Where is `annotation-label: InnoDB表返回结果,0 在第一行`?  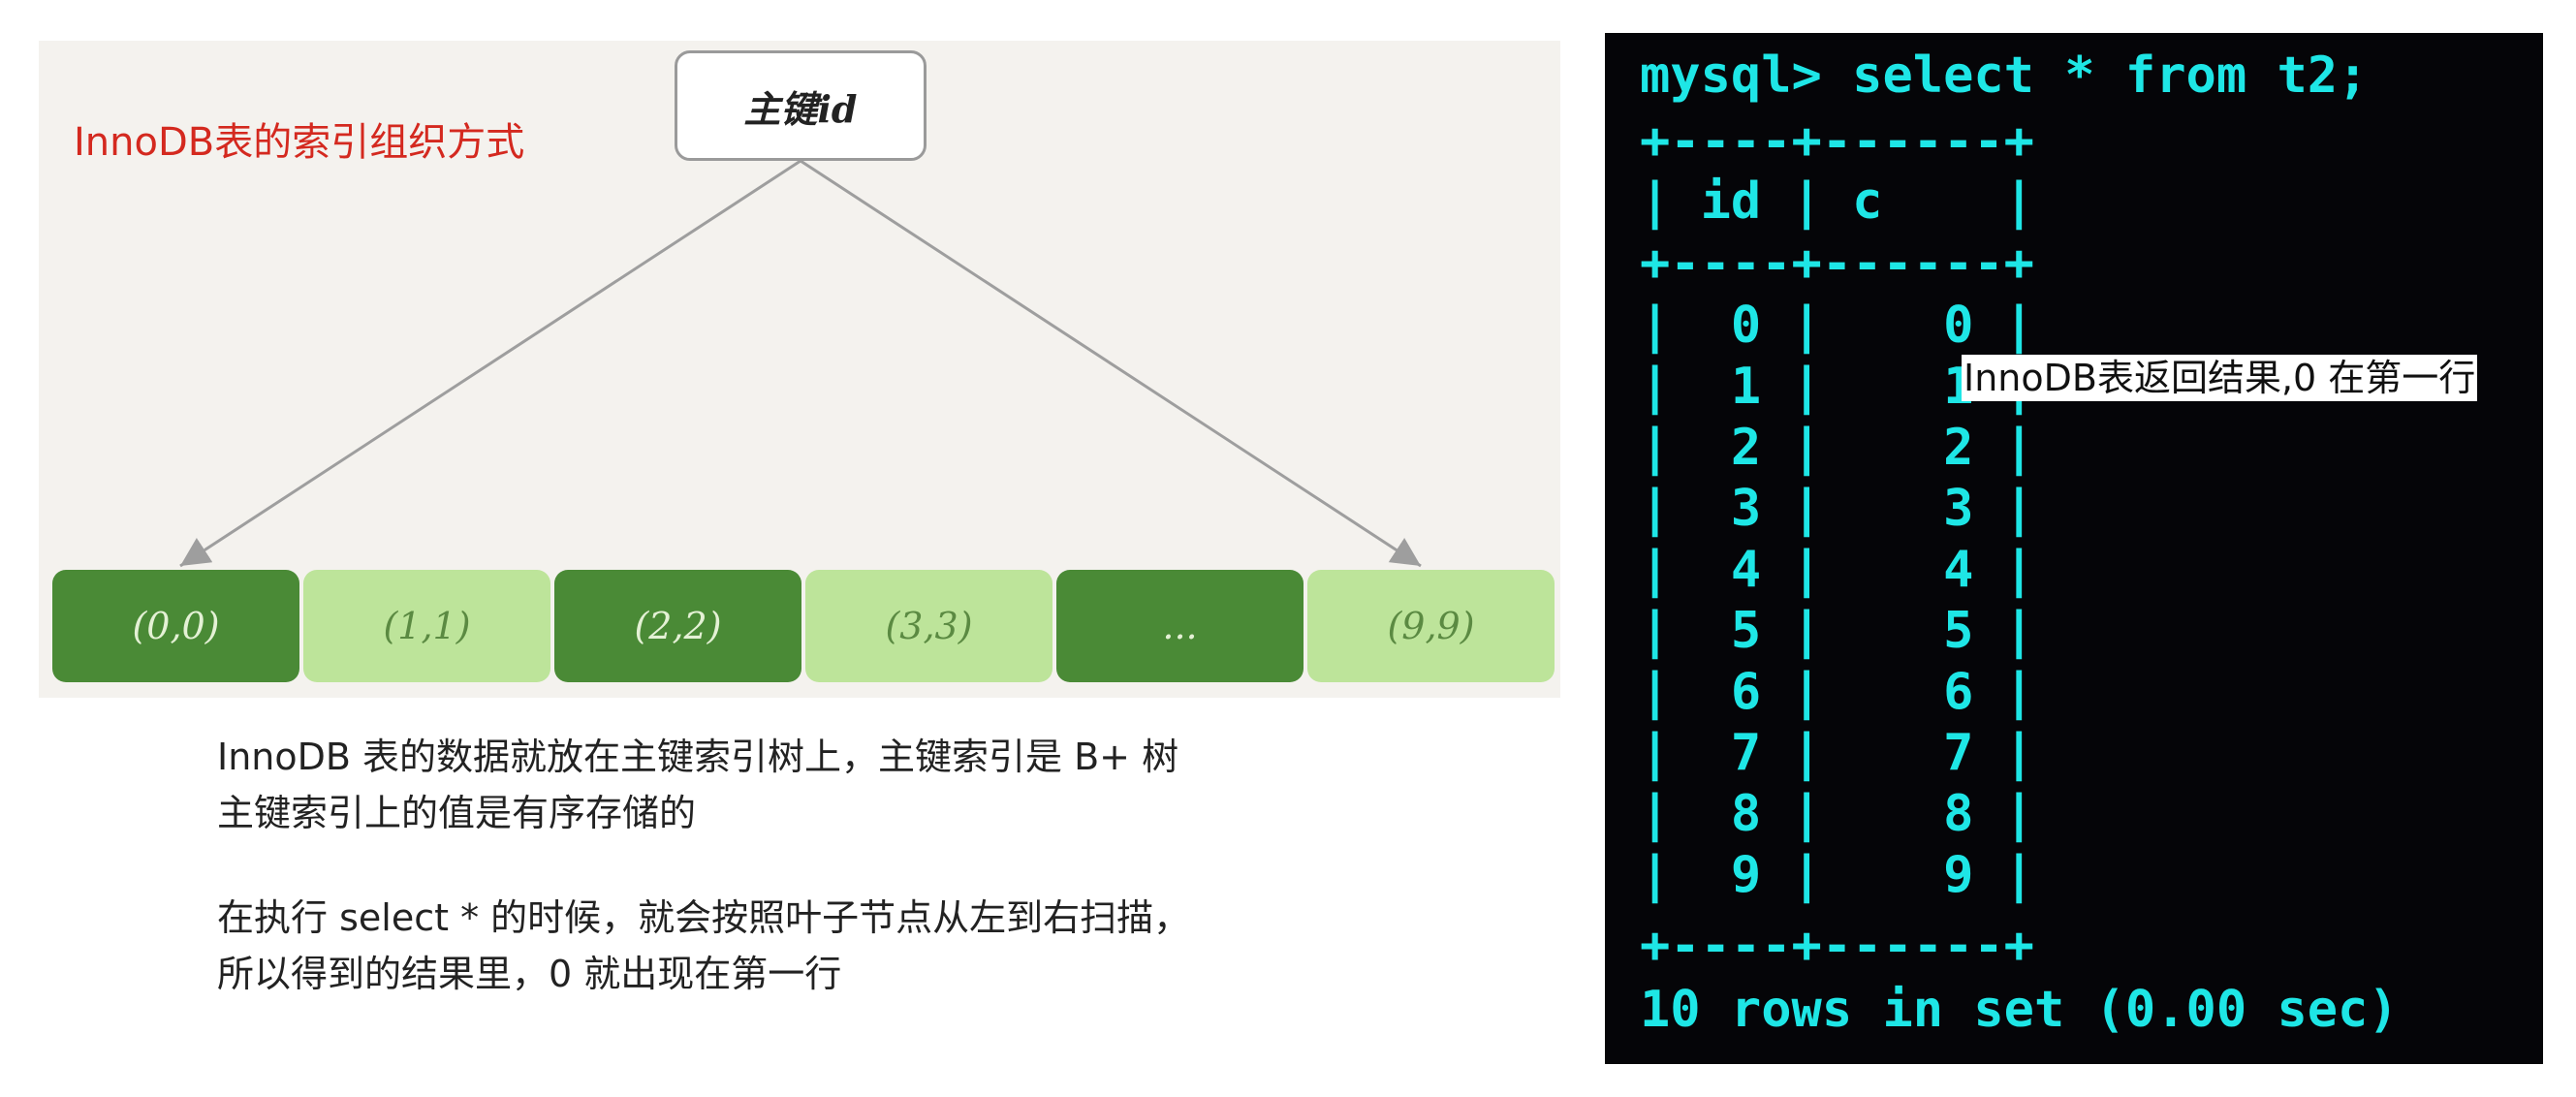 annotation-label: InnoDB表返回结果,0 在第一行 is located at coordinates (2220, 378).